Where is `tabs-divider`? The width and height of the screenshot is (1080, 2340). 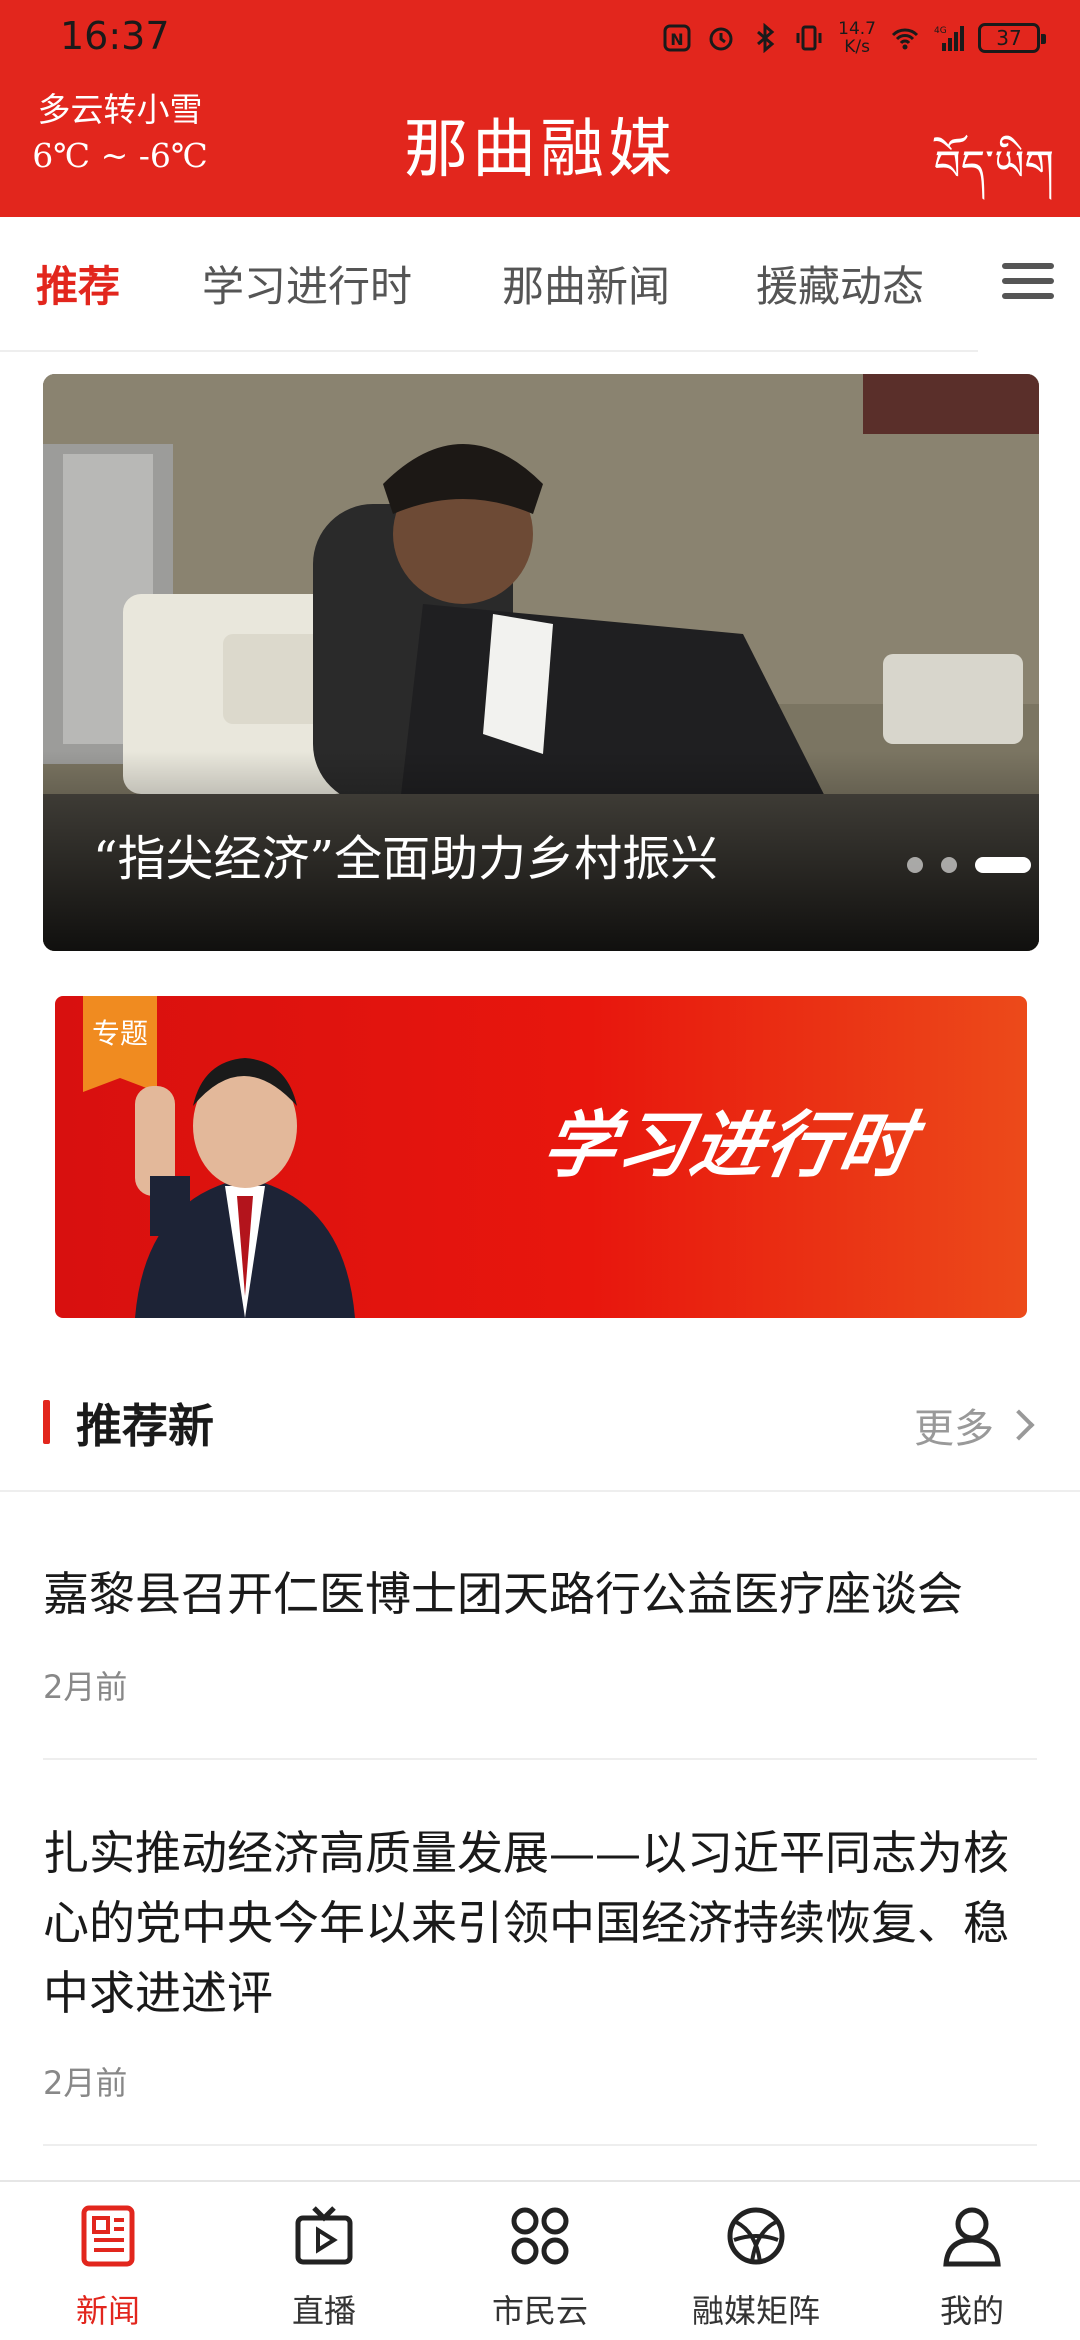
tabs-divider is located at coordinates (489, 351).